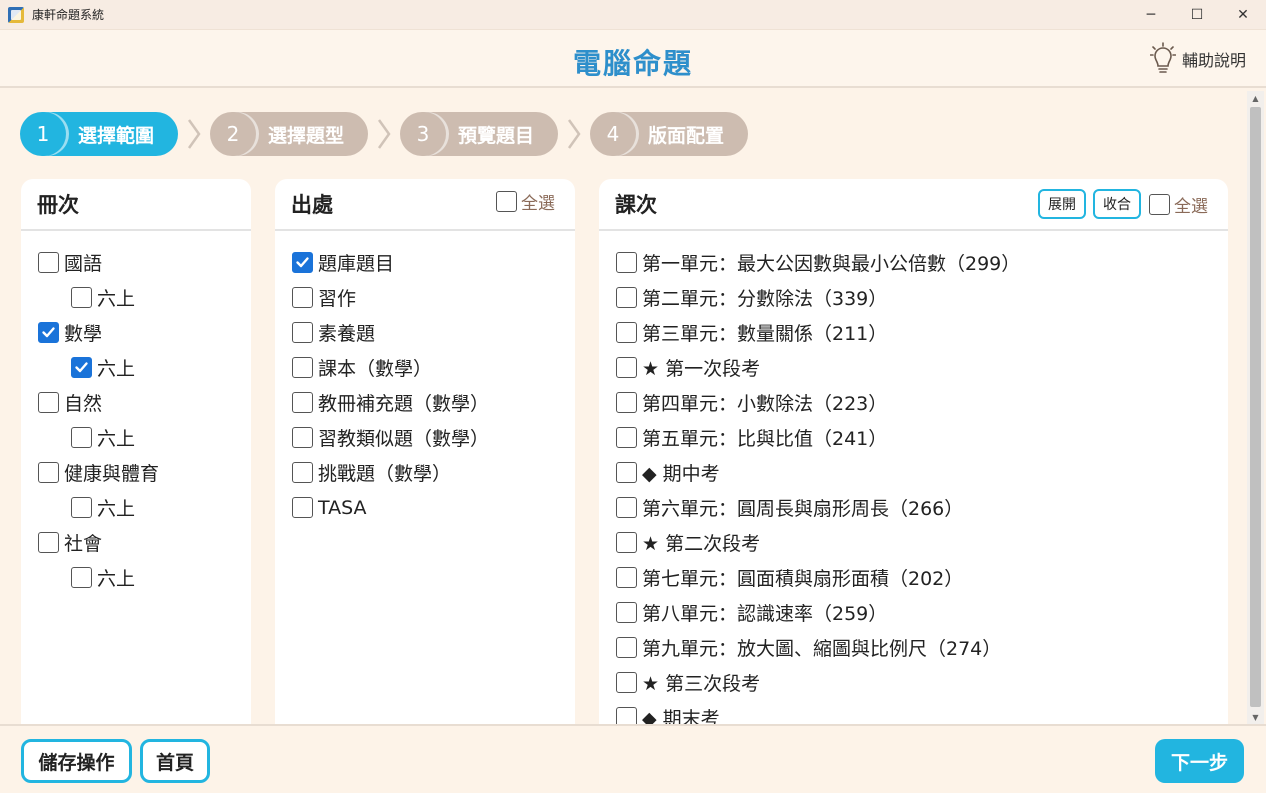 Image resolution: width=1266 pixels, height=793 pixels. What do you see at coordinates (913, 297) in the screenshot?
I see `lesson-item: 第二單元：分數除法（339）` at bounding box center [913, 297].